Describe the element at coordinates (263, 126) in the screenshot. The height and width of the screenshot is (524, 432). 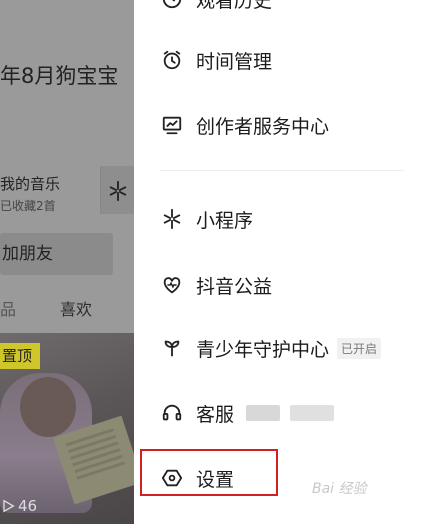
I see `menu-label-creator-center: 创作者服务中心` at that location.